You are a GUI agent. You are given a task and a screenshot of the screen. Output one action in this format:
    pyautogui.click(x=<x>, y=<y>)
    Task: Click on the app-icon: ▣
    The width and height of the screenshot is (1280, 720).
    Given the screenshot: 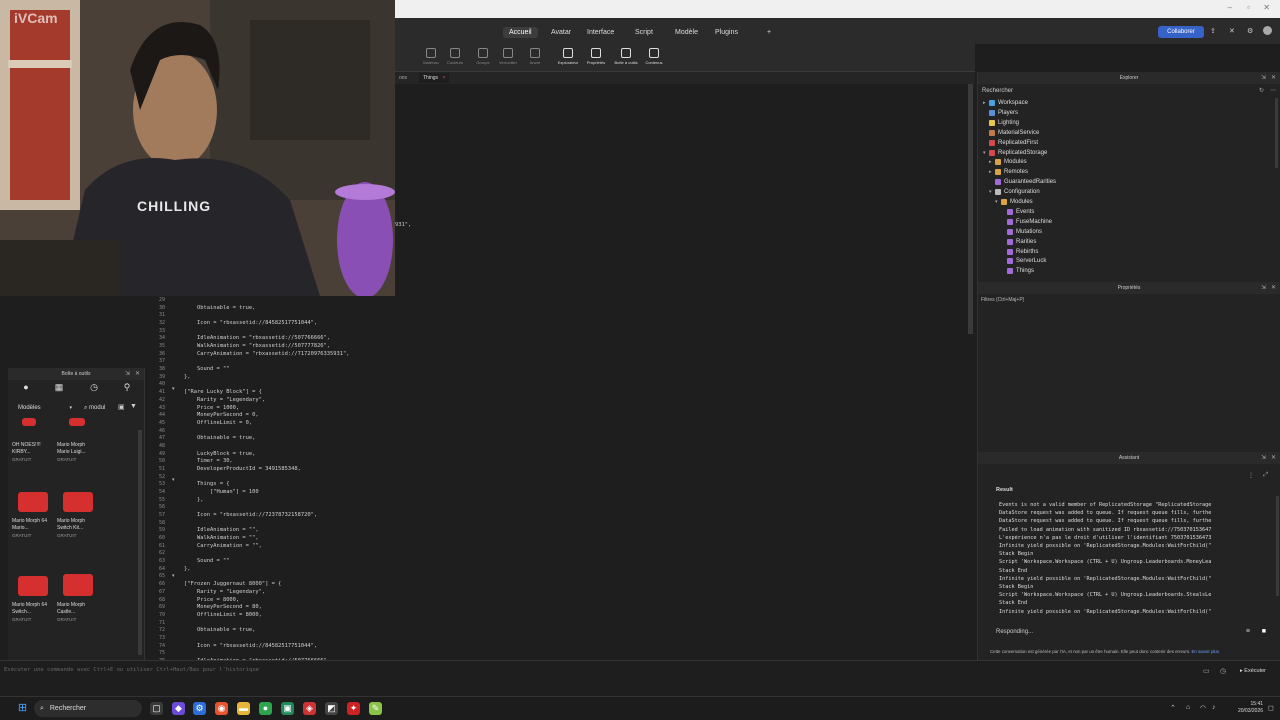 What is the action you would take?
    pyautogui.click(x=287, y=708)
    